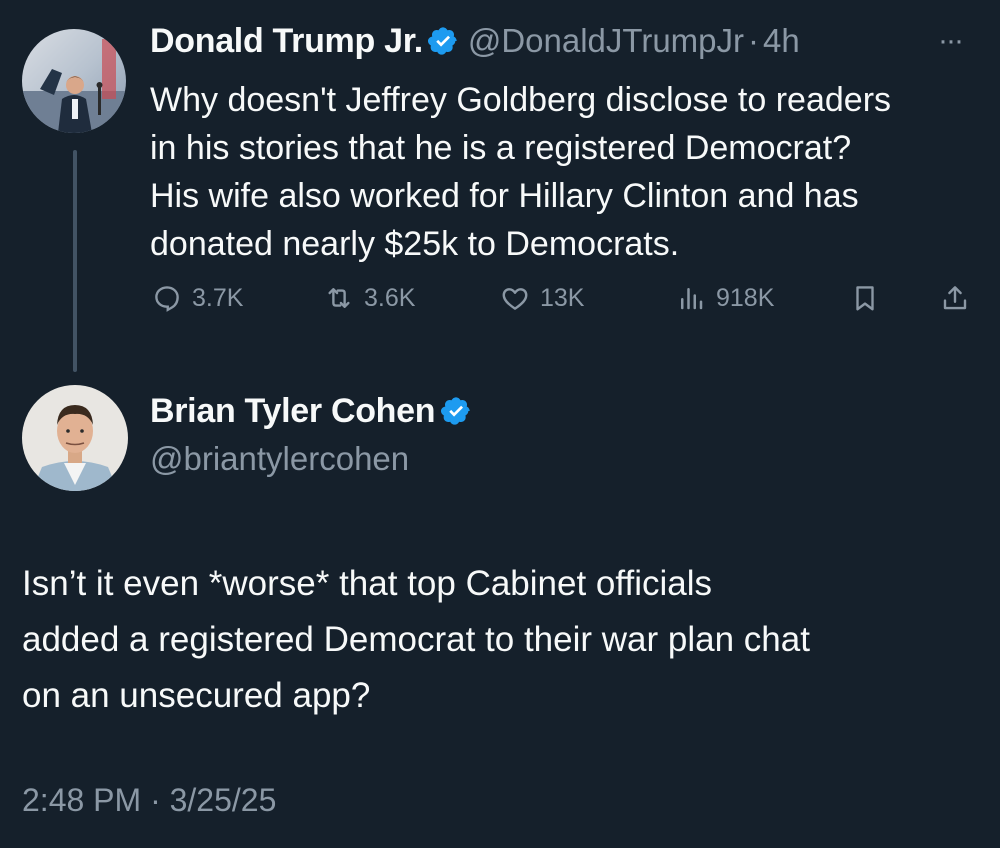 This screenshot has height=848, width=1000. I want to click on author-handle: @DonaldJTrumpJr, so click(606, 40).